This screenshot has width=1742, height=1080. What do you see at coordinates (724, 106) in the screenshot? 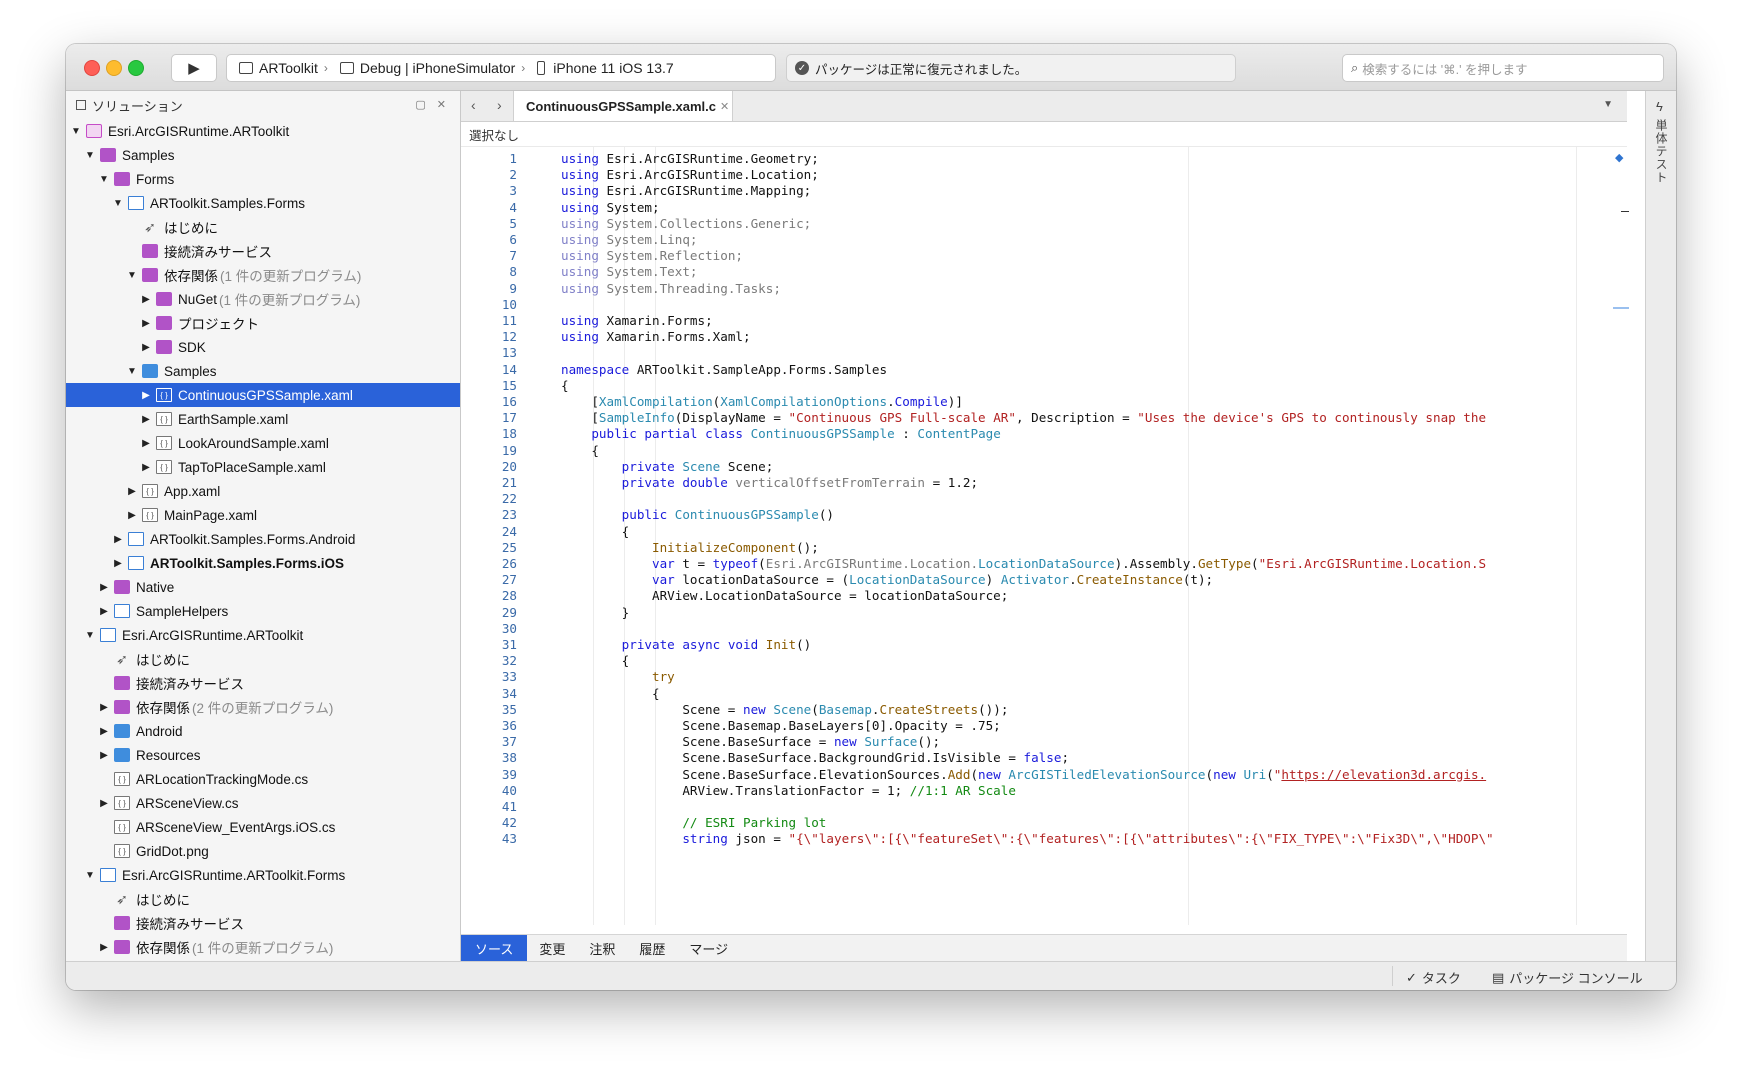
I see `close-tab-icon: ✕` at bounding box center [724, 106].